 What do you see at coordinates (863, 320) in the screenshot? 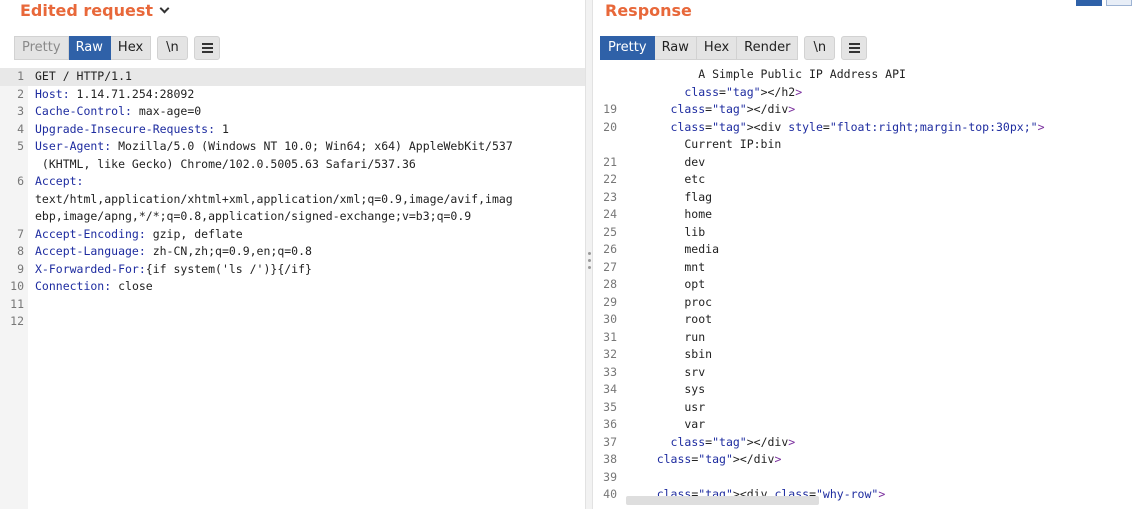
I see `response-line: 30 root` at bounding box center [863, 320].